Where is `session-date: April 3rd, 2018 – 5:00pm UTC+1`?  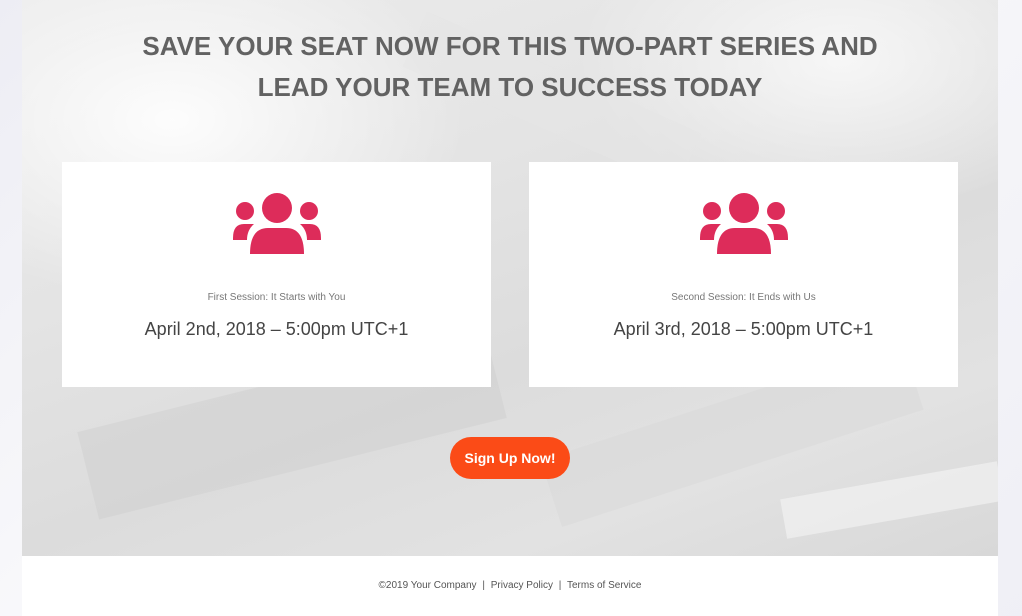
session-date: April 3rd, 2018 – 5:00pm UTC+1 is located at coordinates (743, 329).